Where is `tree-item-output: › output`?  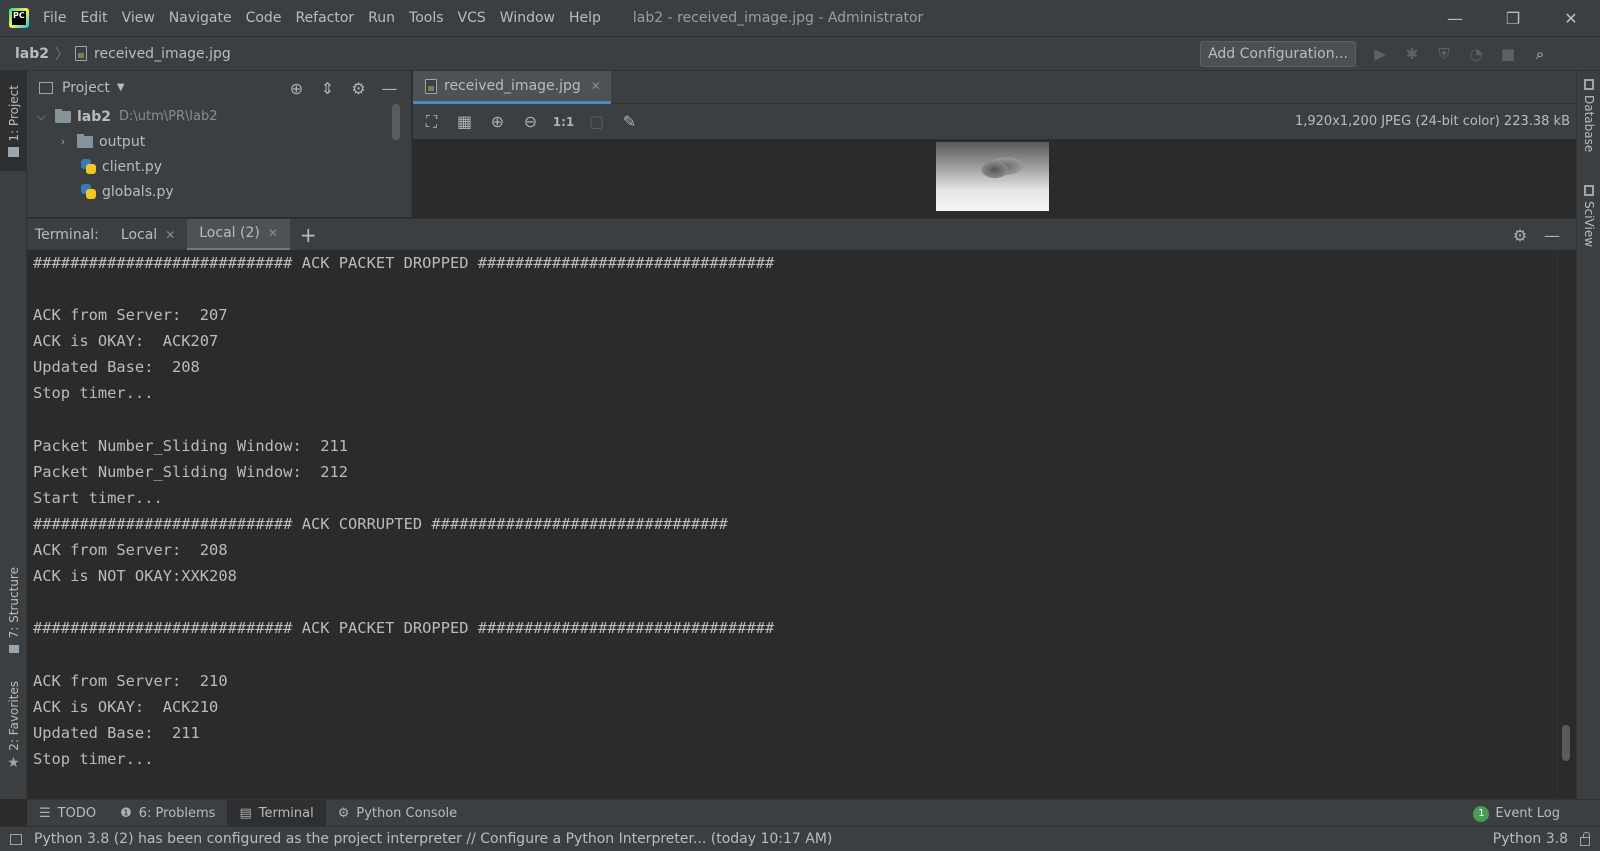
tree-item-output: › output is located at coordinates (219, 141).